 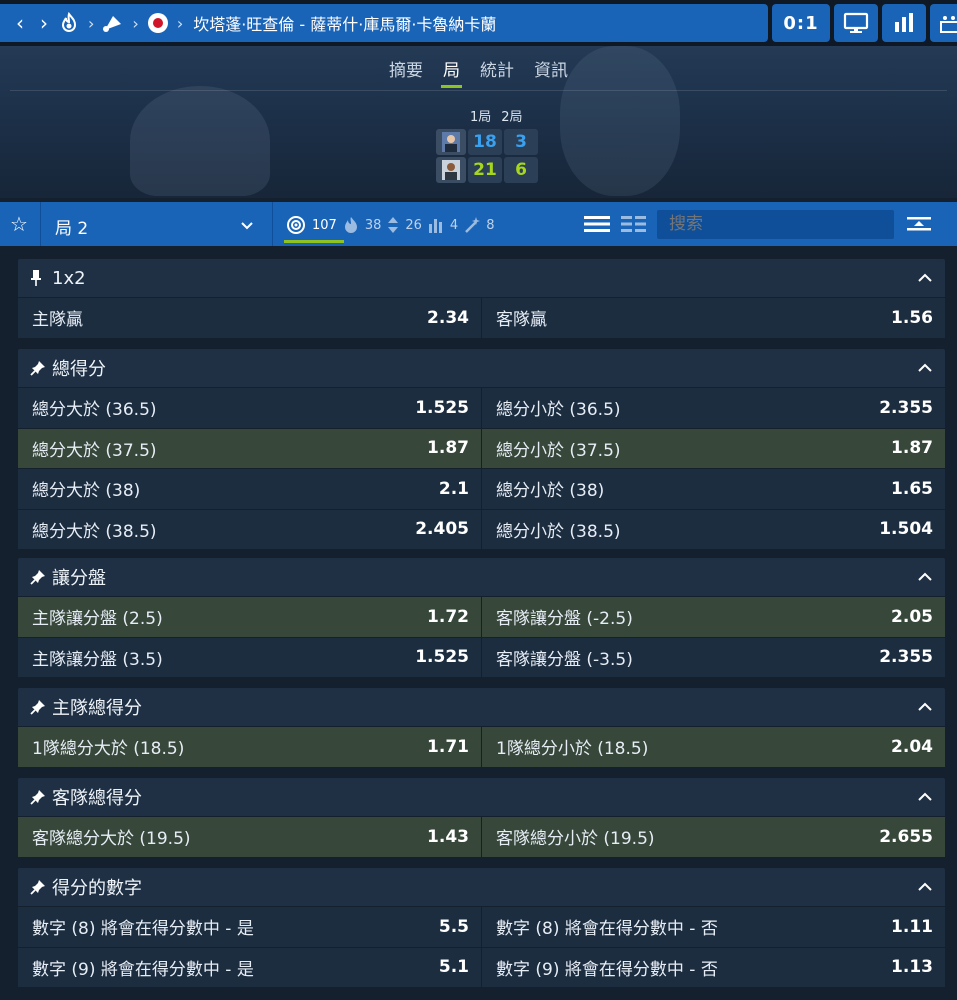 I want to click on odds-button: 主隊讓分盤 (2.5) 1.72, so click(x=249, y=617).